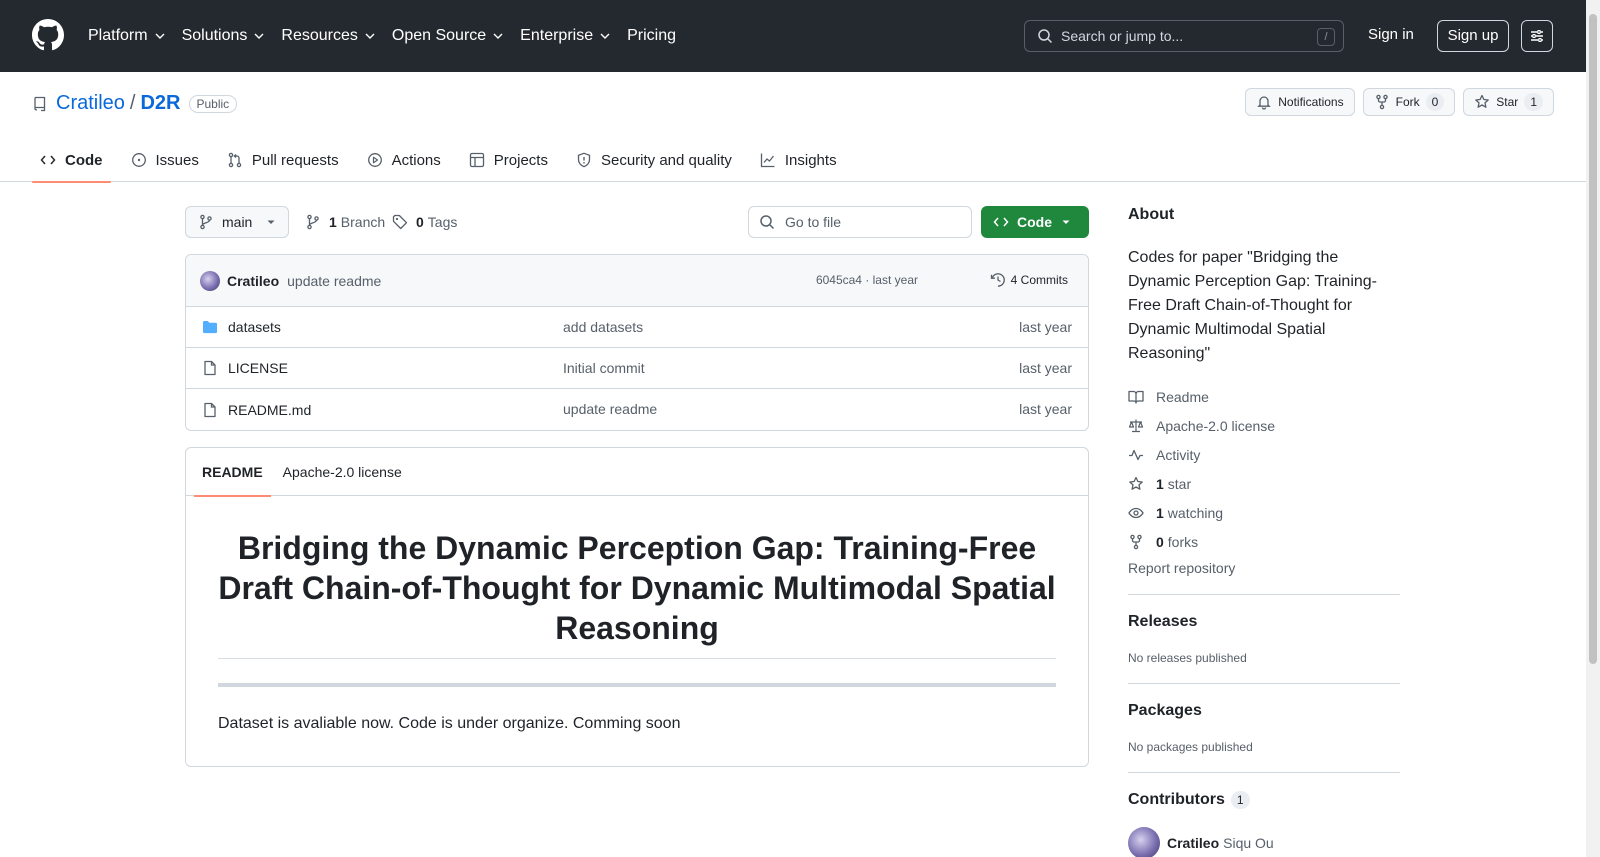  What do you see at coordinates (210, 409) in the screenshot?
I see `file-icon` at bounding box center [210, 409].